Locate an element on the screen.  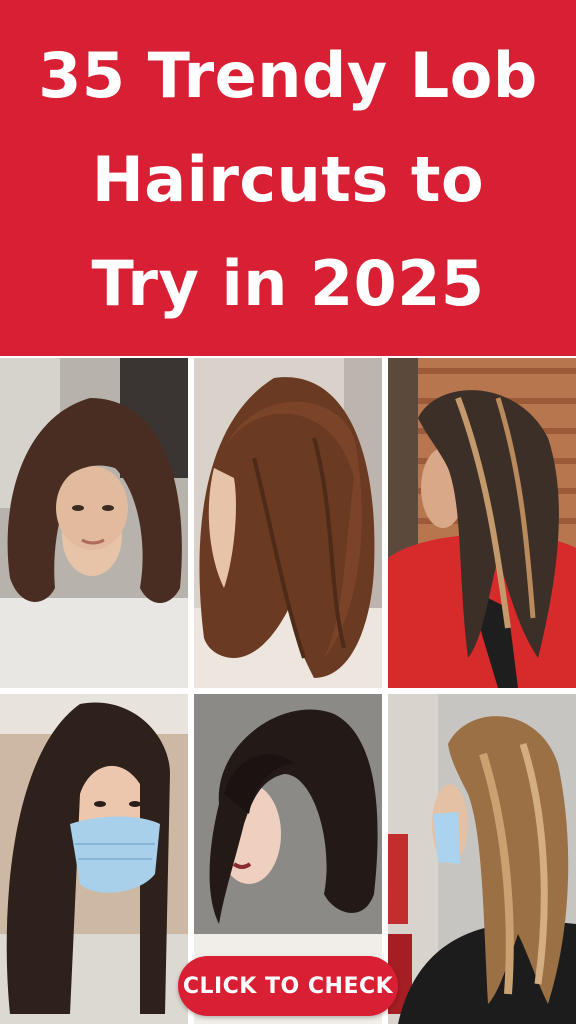
photo-wavy-chestnut-lob is located at coordinates (288, 523).